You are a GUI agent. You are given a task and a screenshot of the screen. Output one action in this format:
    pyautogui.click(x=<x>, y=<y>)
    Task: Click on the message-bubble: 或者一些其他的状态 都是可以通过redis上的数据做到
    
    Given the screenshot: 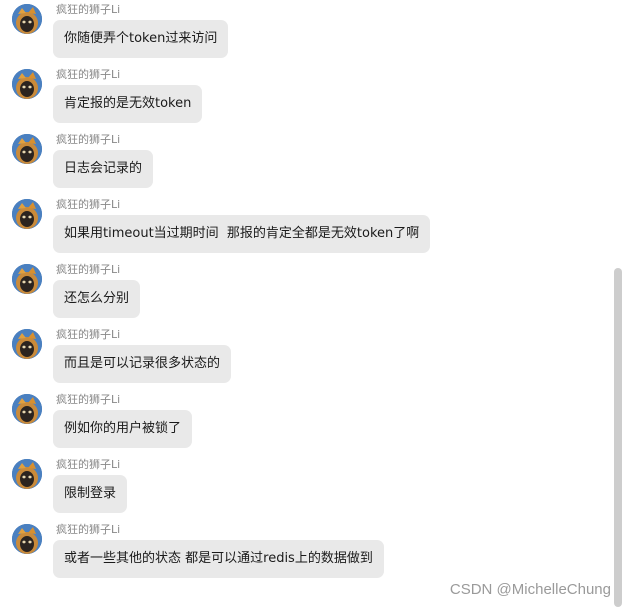 What is the action you would take?
    pyautogui.click(x=218, y=559)
    